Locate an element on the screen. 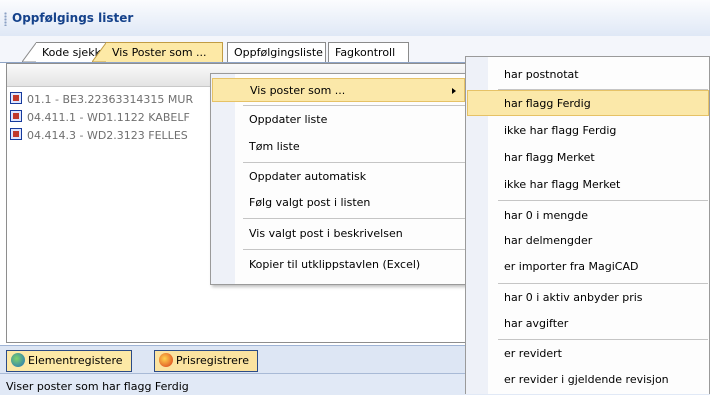 This screenshot has height=395, width=710. menu-item-label: Vis valgt post i beskrivelsen is located at coordinates (326, 233).